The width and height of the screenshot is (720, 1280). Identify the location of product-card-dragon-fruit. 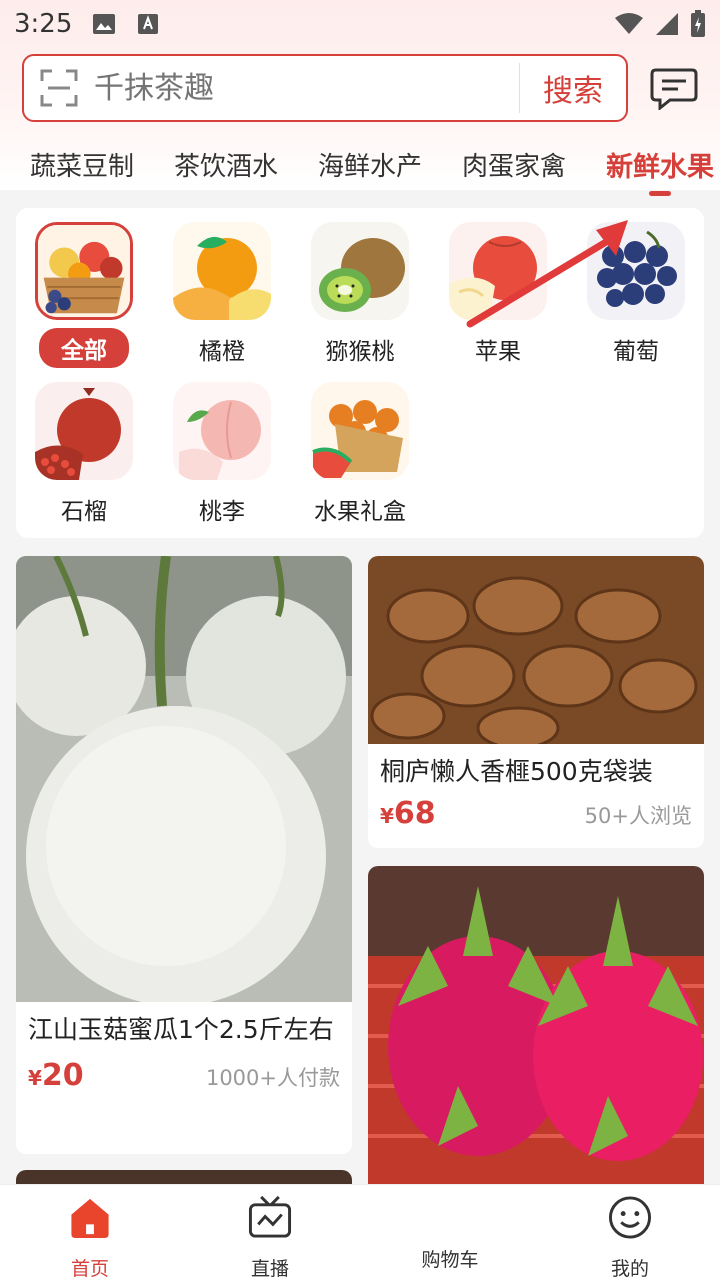
(536, 1025).